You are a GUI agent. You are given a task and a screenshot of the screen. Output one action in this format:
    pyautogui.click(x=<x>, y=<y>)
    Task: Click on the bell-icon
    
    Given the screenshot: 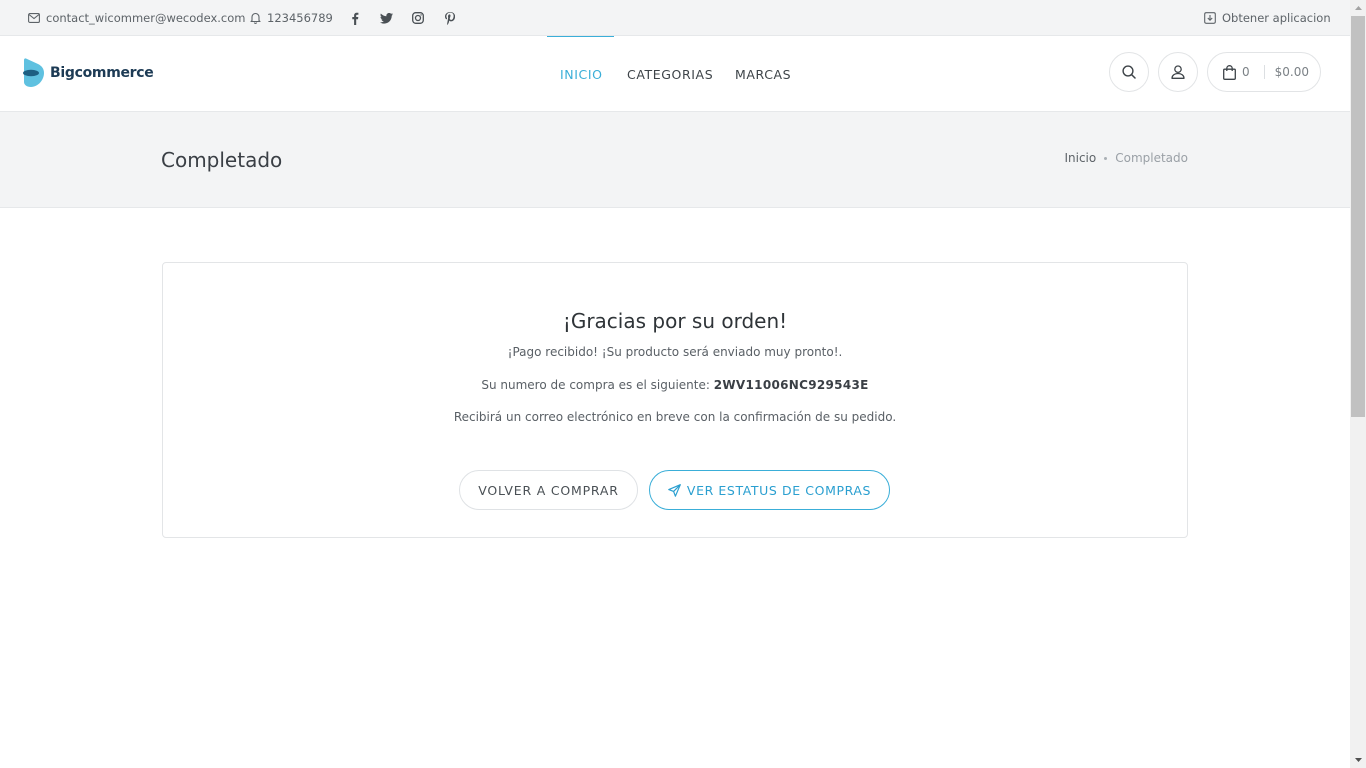 What is the action you would take?
    pyautogui.click(x=255, y=18)
    